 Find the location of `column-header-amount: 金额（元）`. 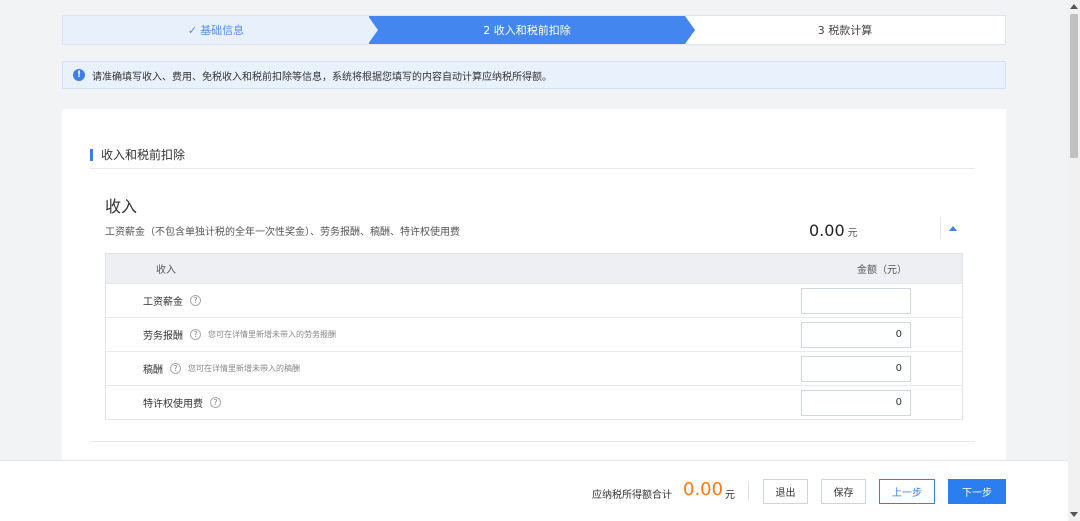

column-header-amount: 金额（元） is located at coordinates (882, 270).